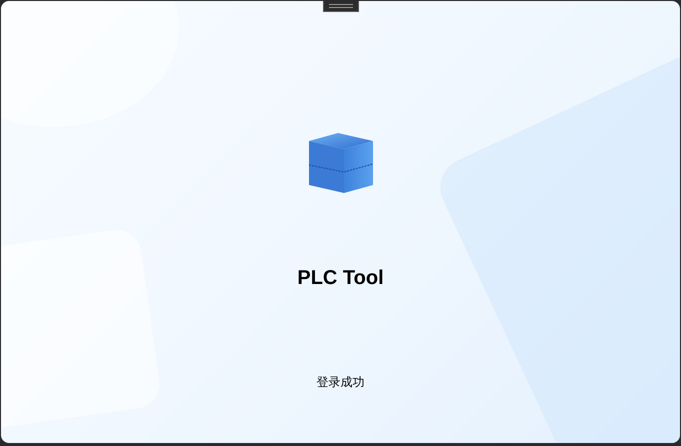  Describe the element at coordinates (340, 382) in the screenshot. I see `status-message: 登录成功` at that location.